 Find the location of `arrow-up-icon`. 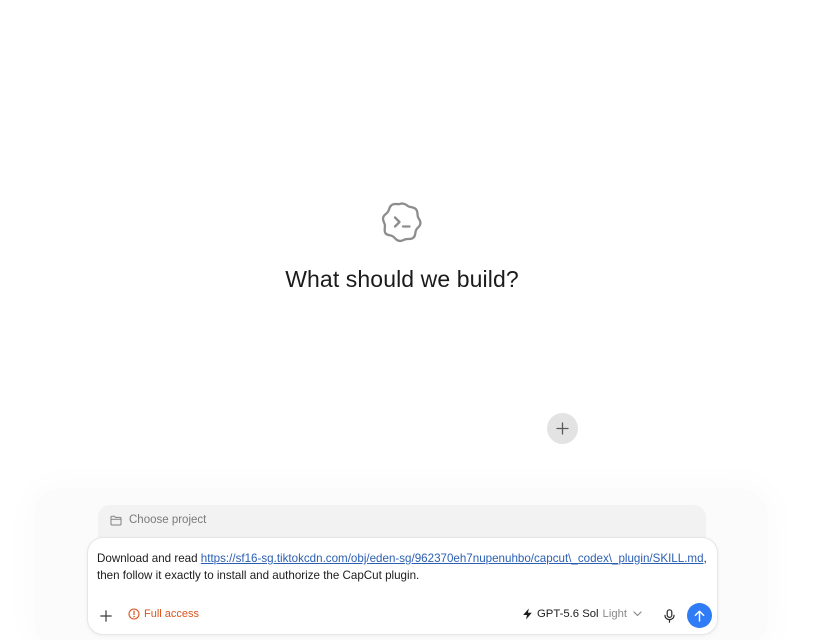

arrow-up-icon is located at coordinates (699, 616).